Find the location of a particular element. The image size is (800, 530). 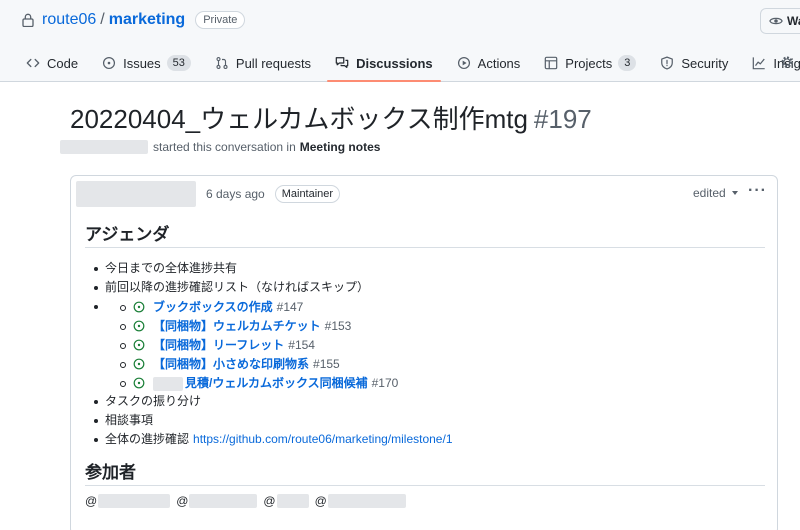

edited-label: edited is located at coordinates (709, 193).